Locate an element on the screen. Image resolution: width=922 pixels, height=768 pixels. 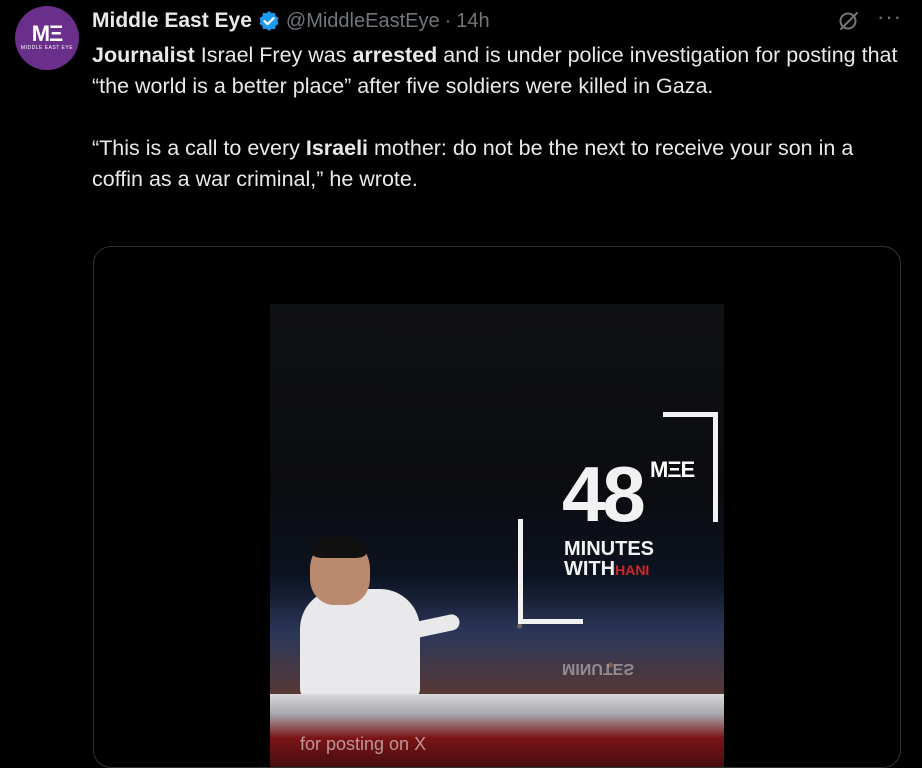
grok-icon is located at coordinates (849, 21).